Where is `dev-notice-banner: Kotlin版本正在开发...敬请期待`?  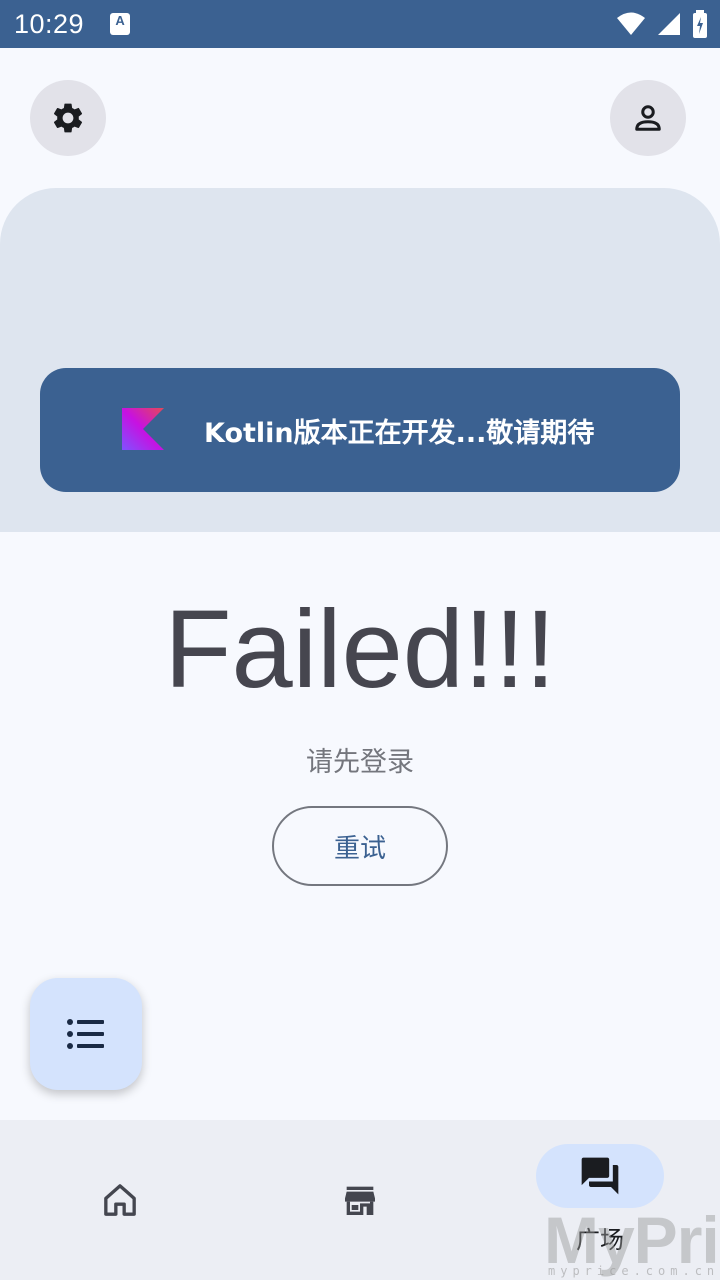 dev-notice-banner: Kotlin版本正在开发...敬请期待 is located at coordinates (360, 430).